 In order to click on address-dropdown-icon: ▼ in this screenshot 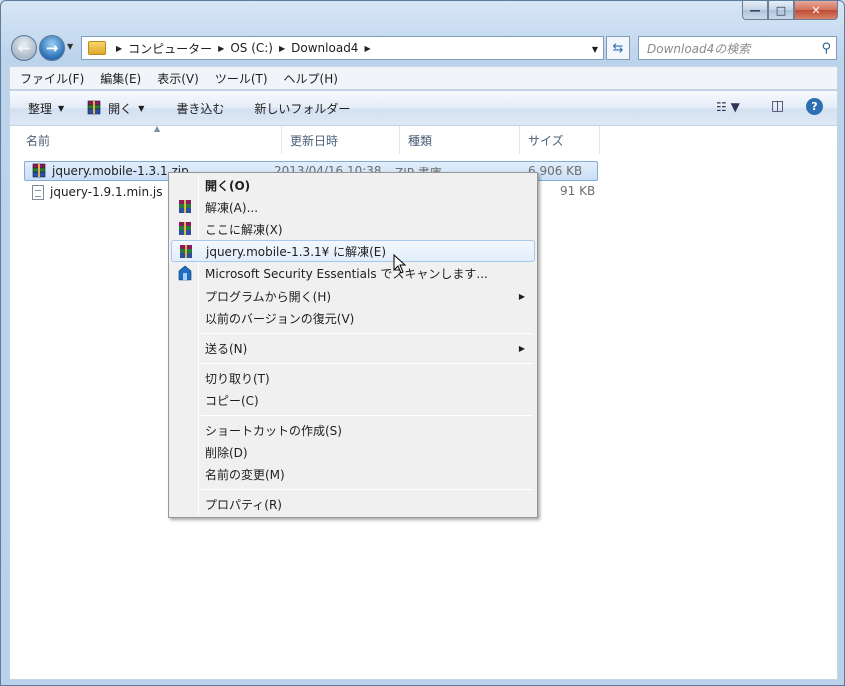, I will do `click(595, 49)`.